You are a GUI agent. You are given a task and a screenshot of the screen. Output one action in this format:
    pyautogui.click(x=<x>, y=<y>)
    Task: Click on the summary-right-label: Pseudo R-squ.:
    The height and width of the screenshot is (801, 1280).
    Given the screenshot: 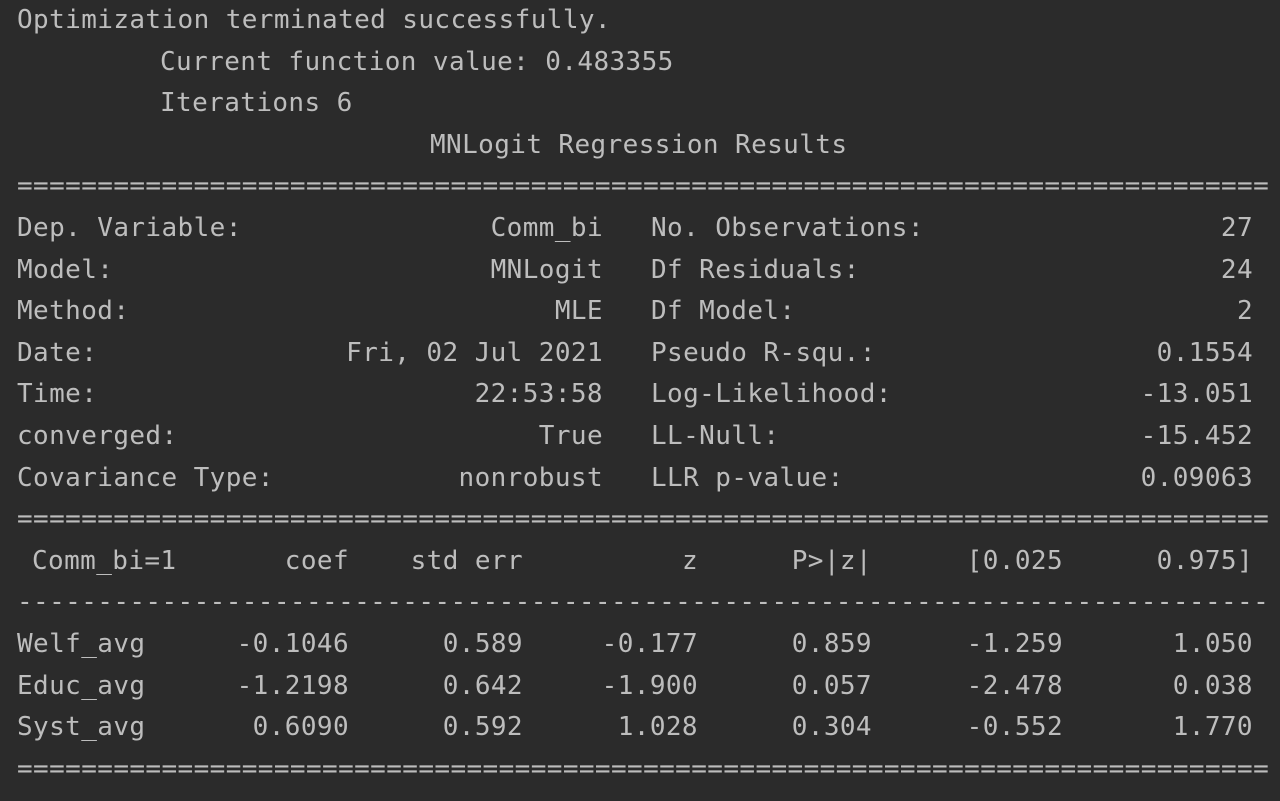 What is the action you would take?
    pyautogui.click(x=763, y=352)
    